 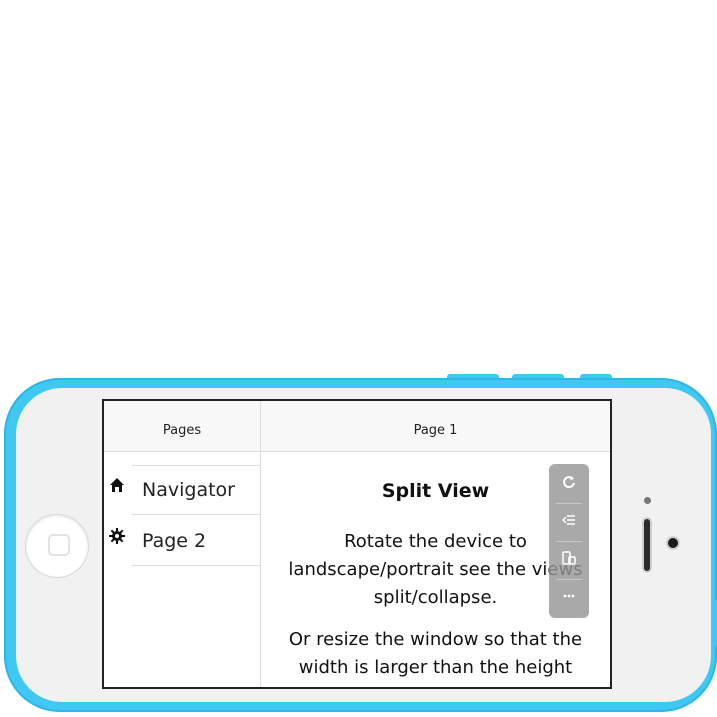 I want to click on list-item-label: Page 2, so click(x=174, y=541).